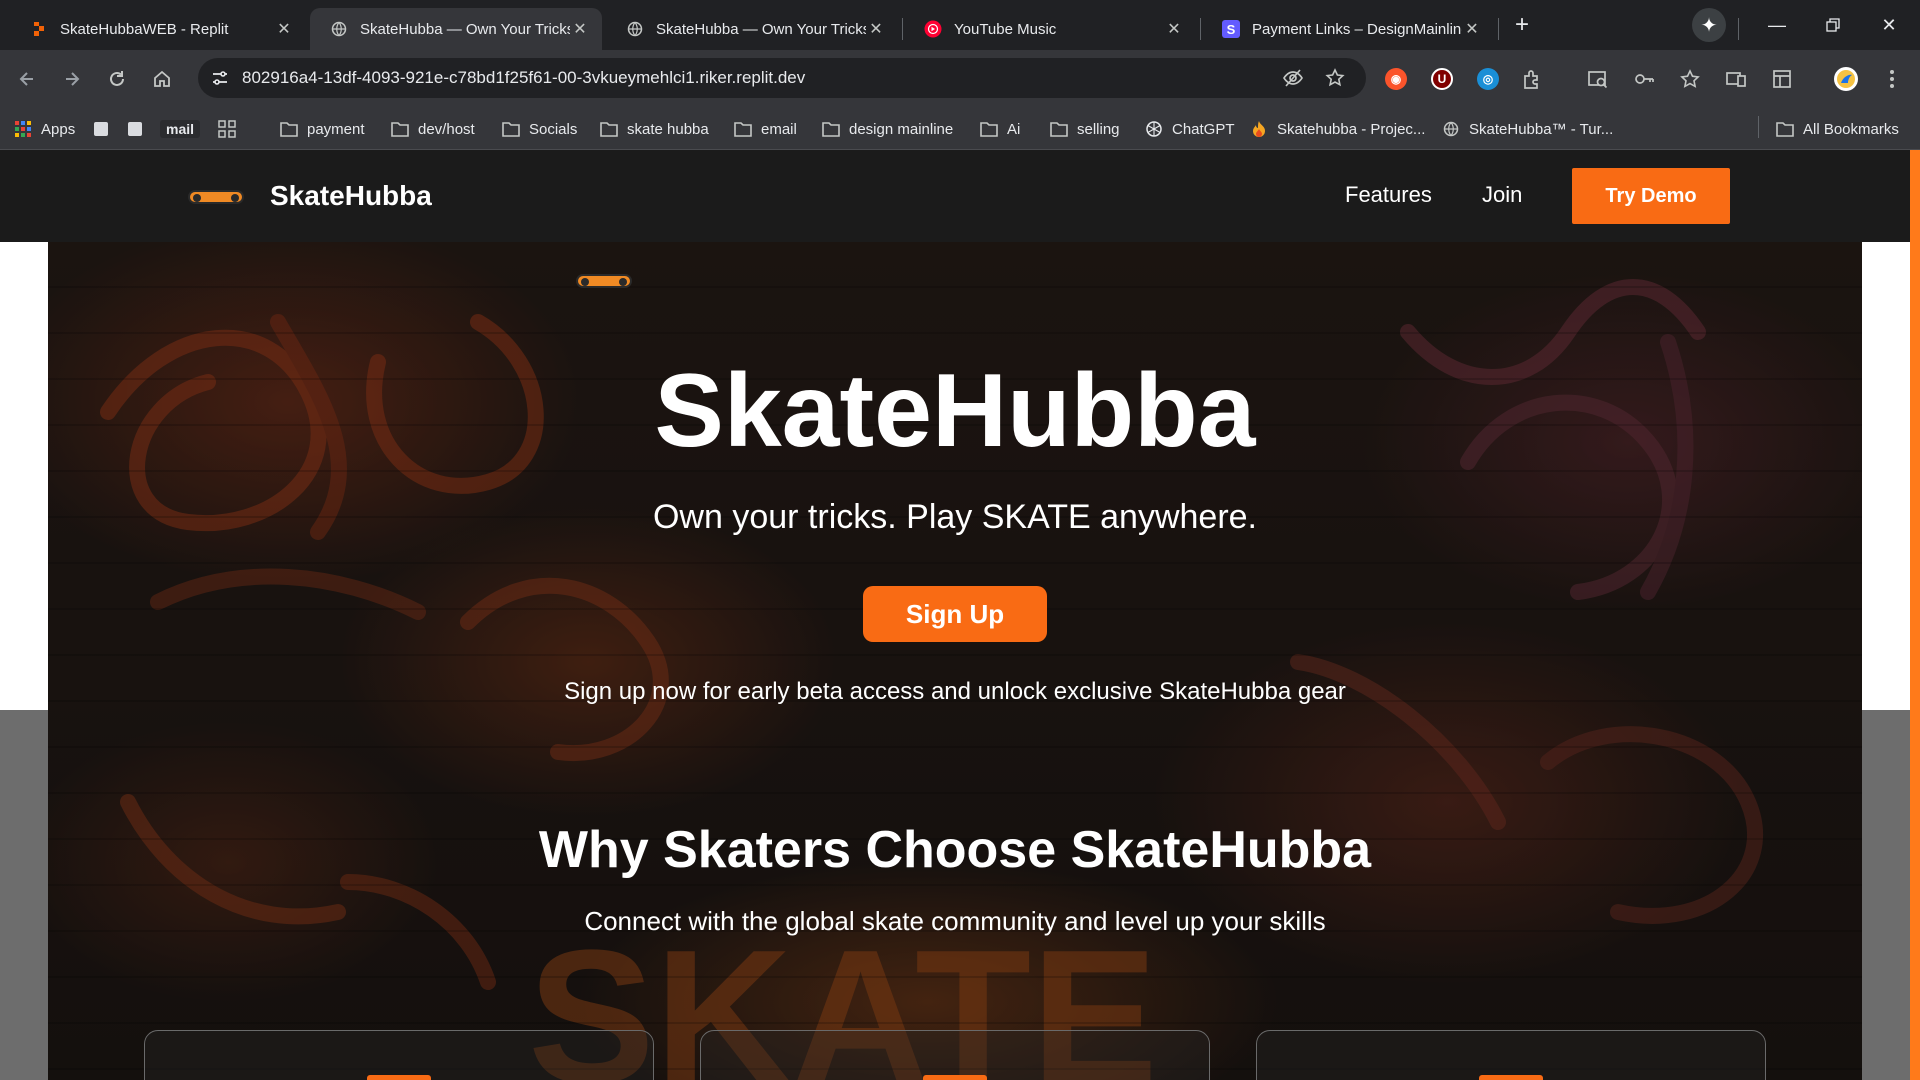 This screenshot has width=1920, height=1080. I want to click on svg-text: S, so click(1231, 29).